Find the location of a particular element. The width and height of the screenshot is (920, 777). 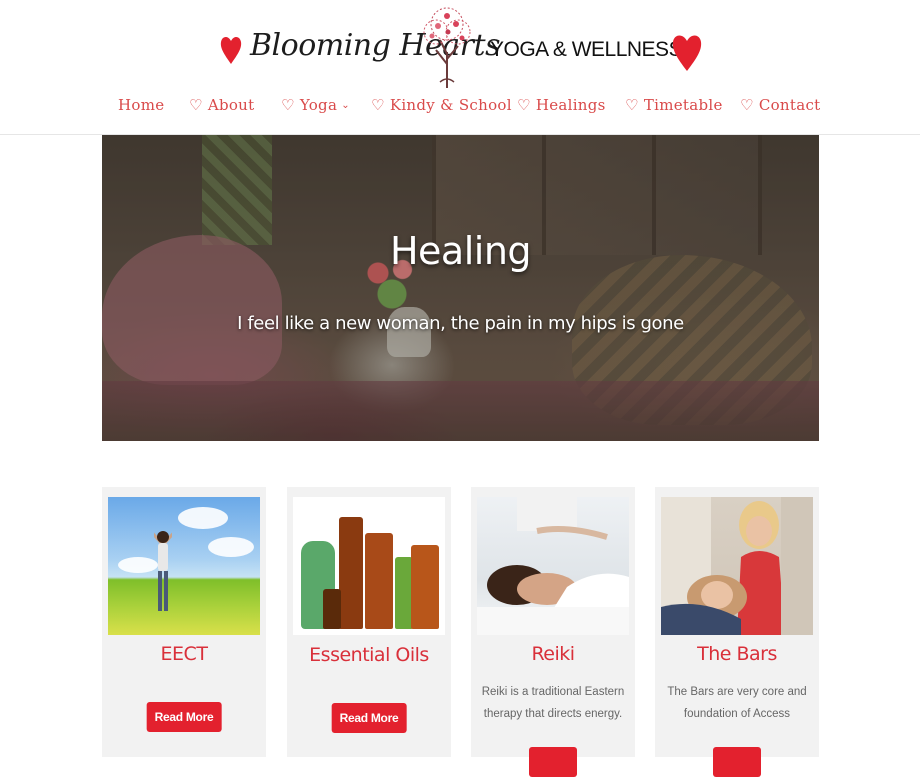

nav-timetable-label: ♡ Timetable is located at coordinates (674, 105).